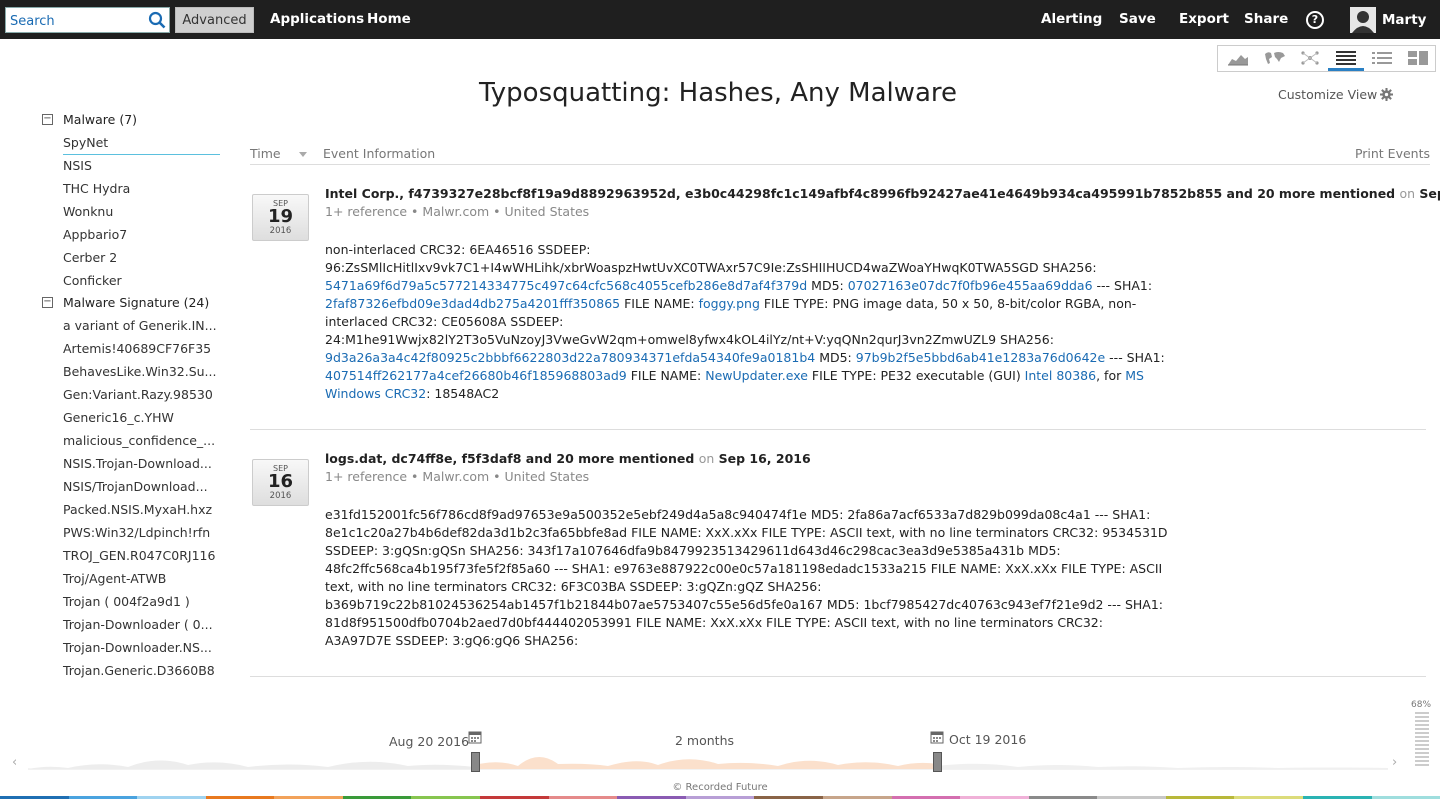  I want to click on view-switcher, so click(1326, 58).